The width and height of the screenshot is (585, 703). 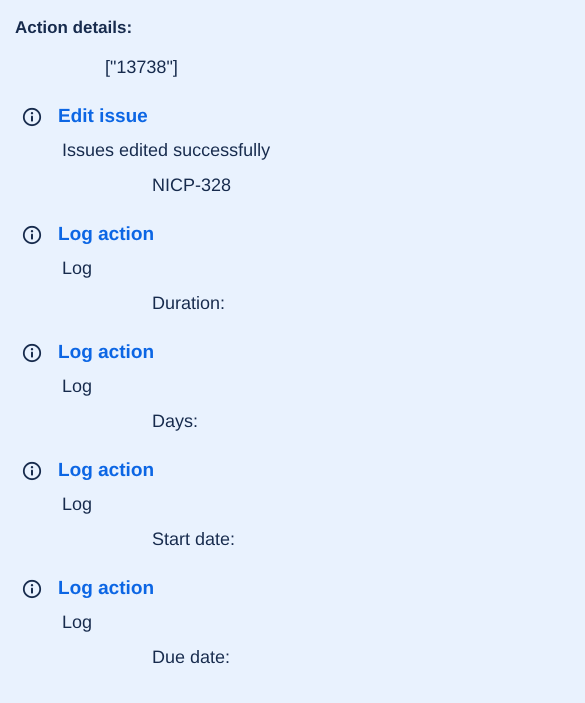 What do you see at coordinates (192, 185) in the screenshot?
I see `action-detail: NICP-328` at bounding box center [192, 185].